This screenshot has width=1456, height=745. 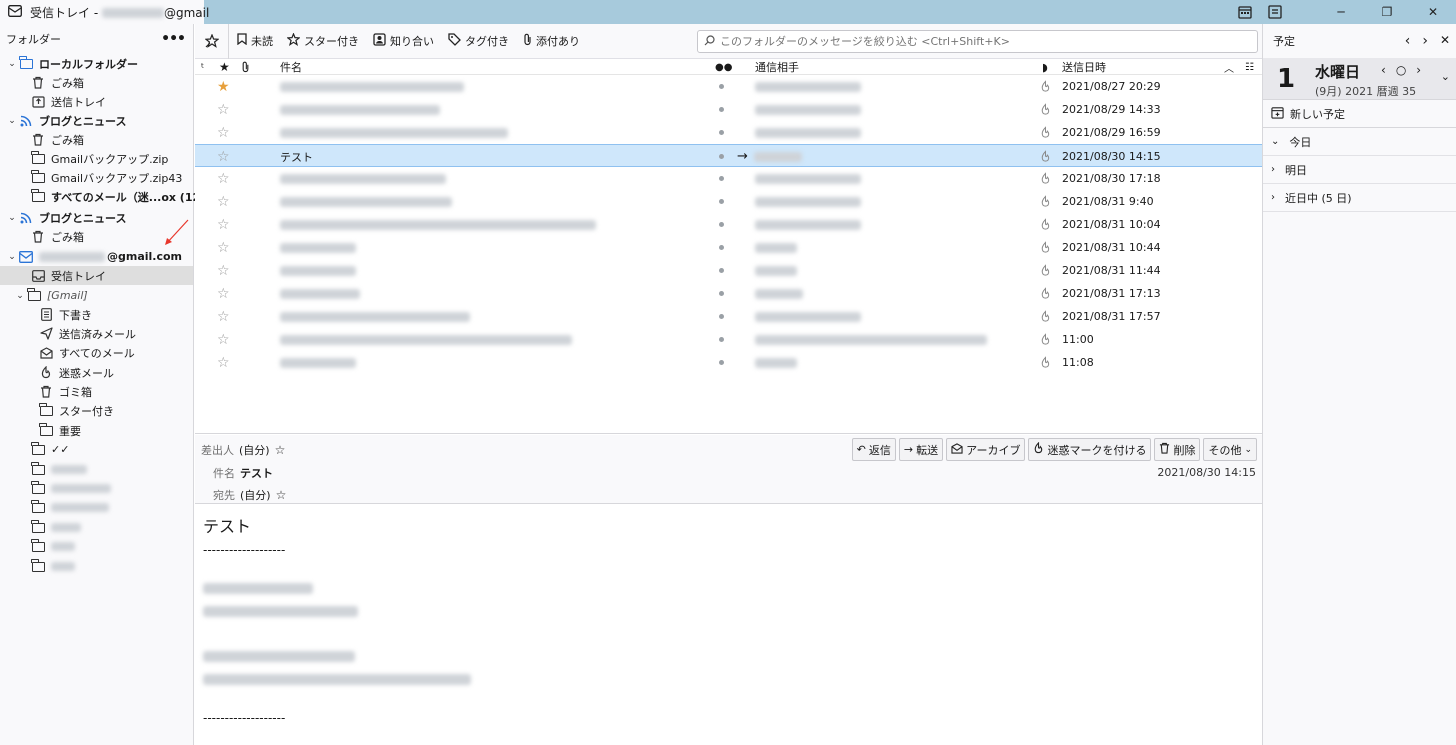 I want to click on column-subject: 件名, so click(x=291, y=67).